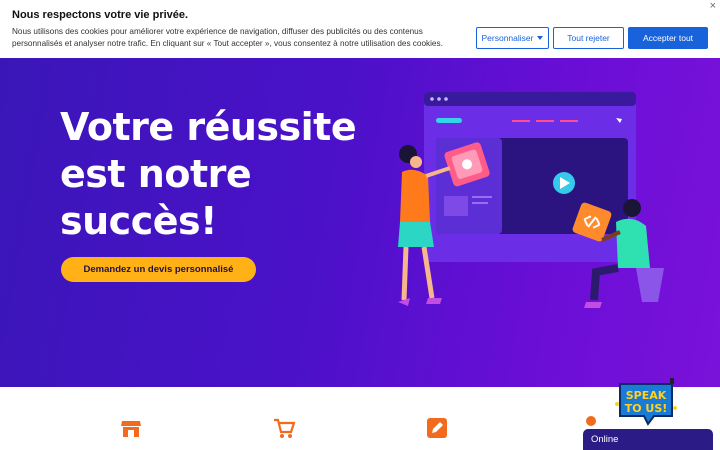  What do you see at coordinates (158, 269) in the screenshot?
I see `quote-request-button: Demandez un devis personnalisé` at bounding box center [158, 269].